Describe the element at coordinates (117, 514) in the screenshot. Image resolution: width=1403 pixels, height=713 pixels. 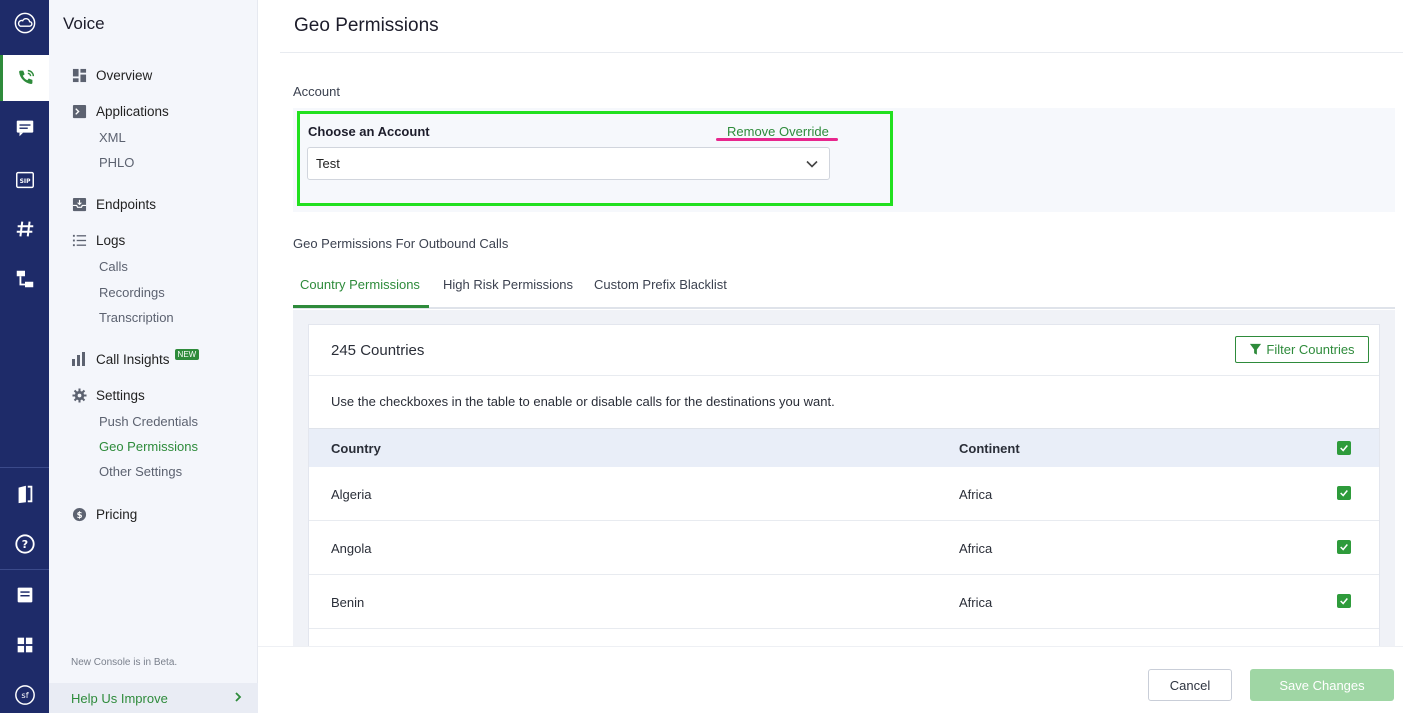
I see `sidebar-item-label: Pricing` at that location.